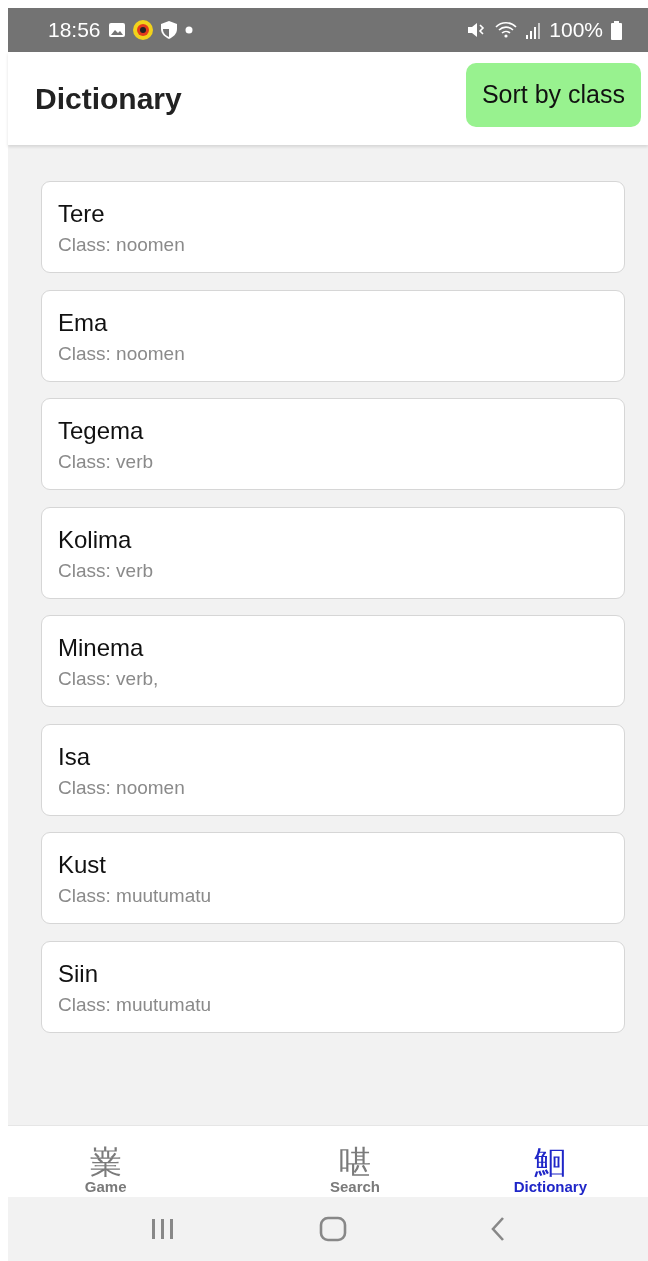 Image resolution: width=648 pixels, height=1261 pixels. What do you see at coordinates (533, 30) in the screenshot?
I see `signal-icon` at bounding box center [533, 30].